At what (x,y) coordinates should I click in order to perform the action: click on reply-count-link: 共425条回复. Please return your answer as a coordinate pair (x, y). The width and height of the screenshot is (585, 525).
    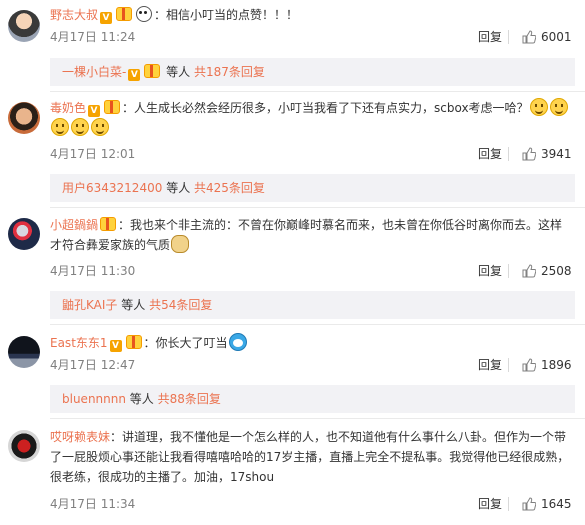
    Looking at the image, I should click on (229, 188).